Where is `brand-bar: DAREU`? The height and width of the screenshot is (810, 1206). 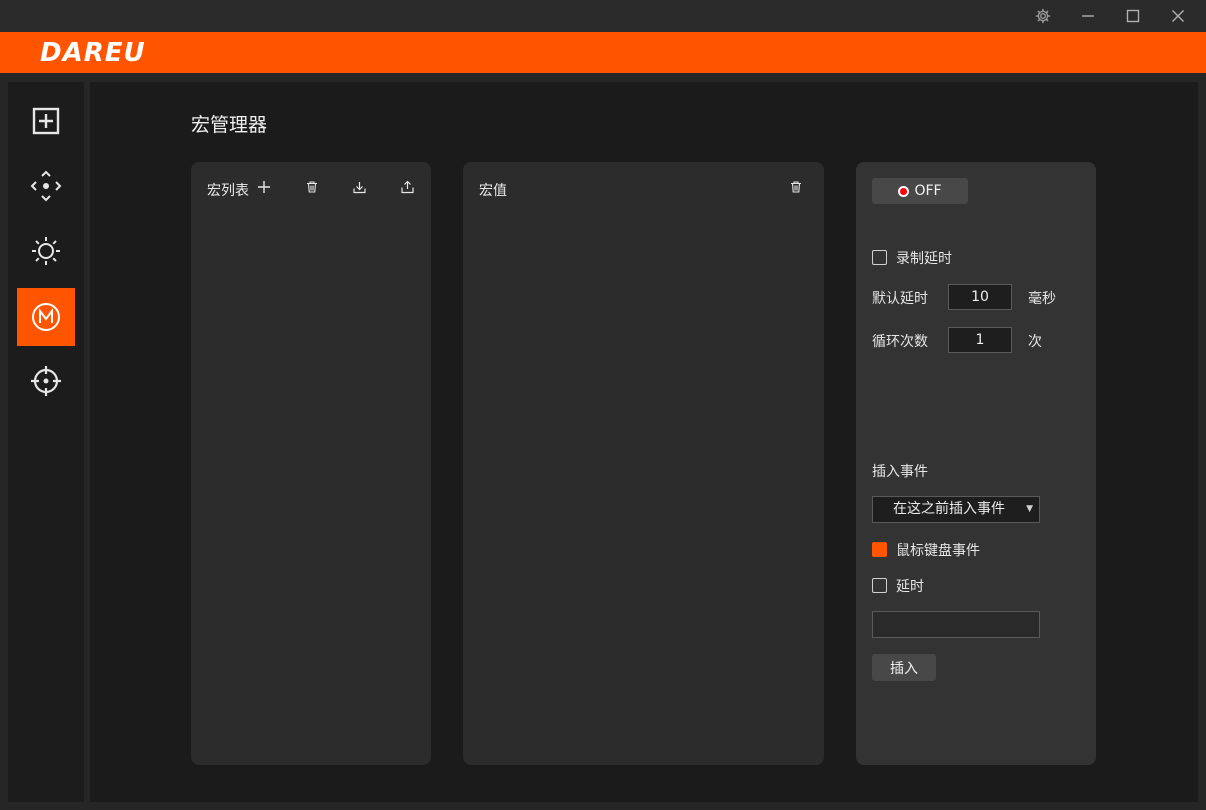
brand-bar: DAREU is located at coordinates (603, 52).